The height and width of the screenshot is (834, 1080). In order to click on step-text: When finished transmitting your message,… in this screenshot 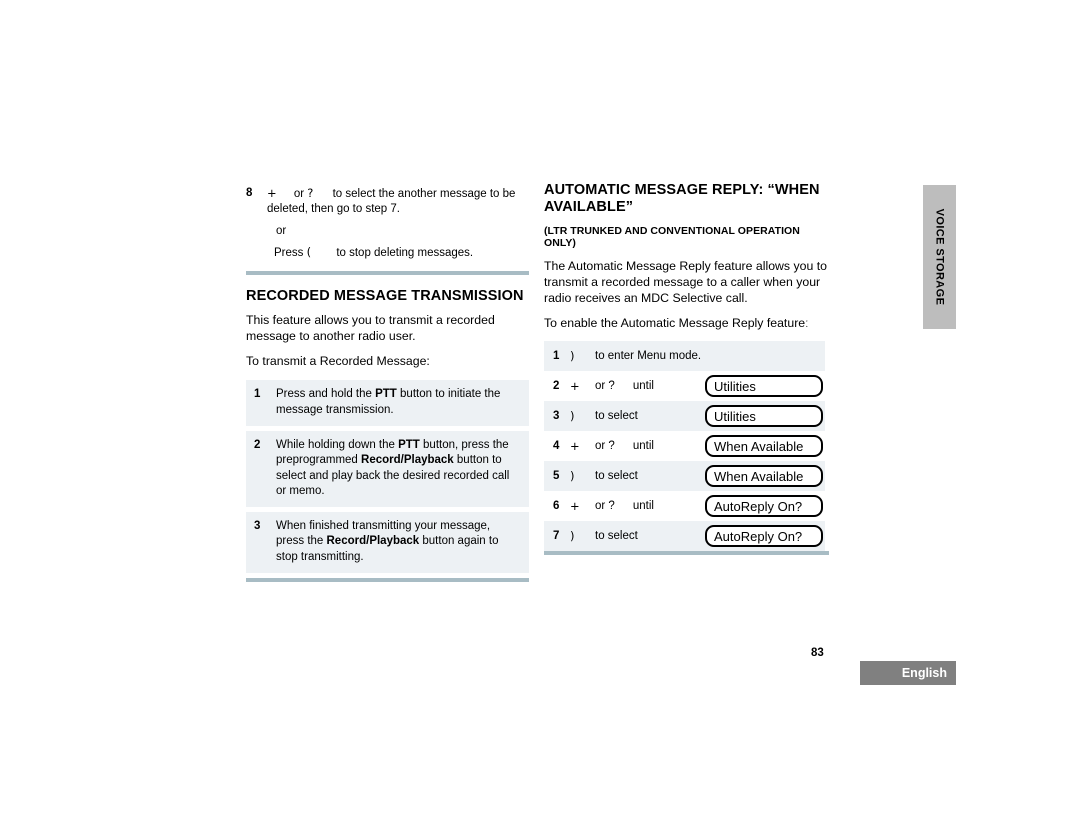, I will do `click(398, 542)`.